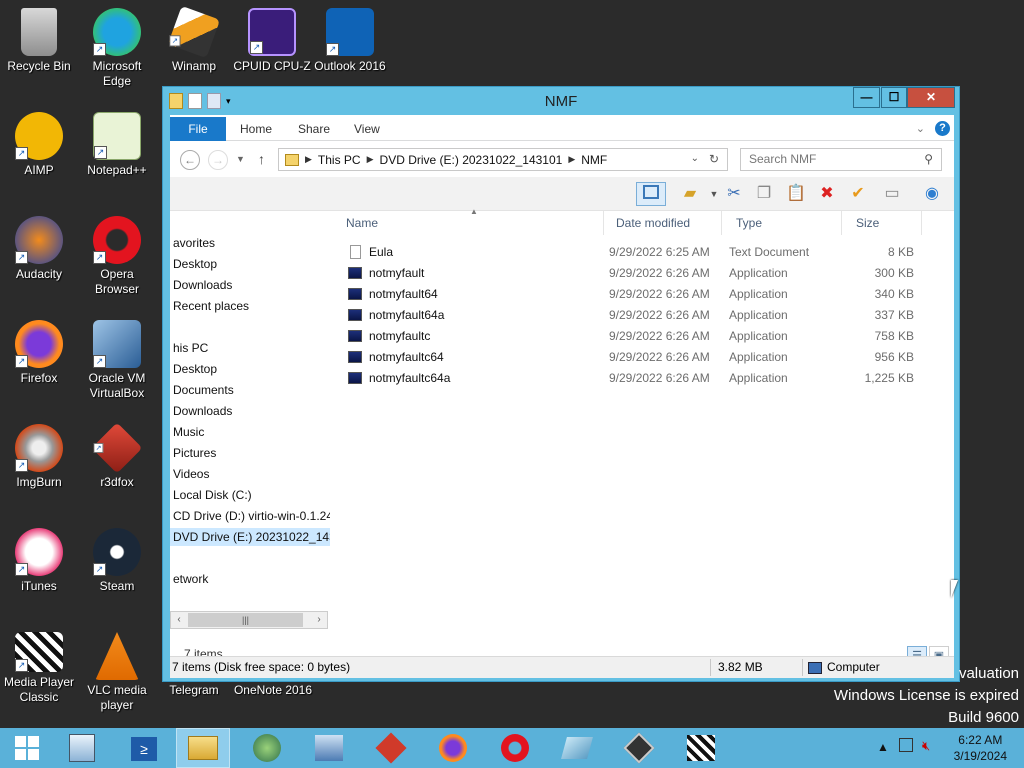 This screenshot has height=768, width=1024. I want to click on taskbar-computer-management, so click(329, 748).